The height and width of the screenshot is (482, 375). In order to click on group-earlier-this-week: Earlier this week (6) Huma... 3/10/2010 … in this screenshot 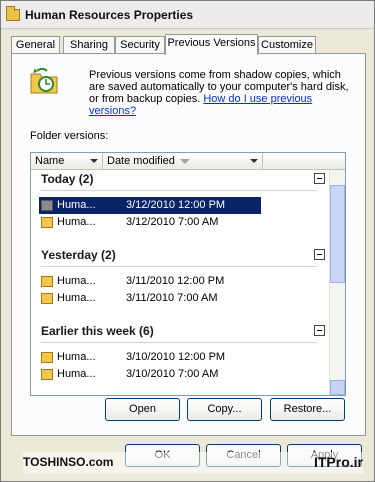, I will do `click(180, 359)`.